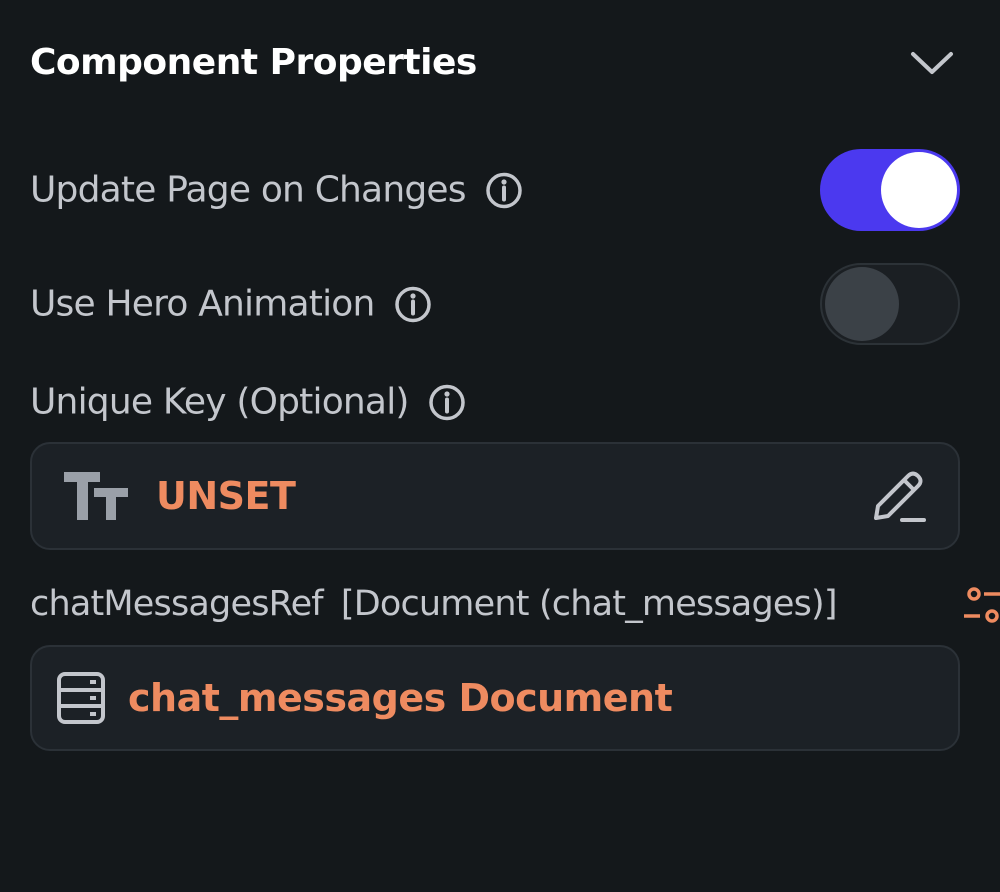 This screenshot has width=1000, height=892. I want to click on collapse-button, so click(932, 63).